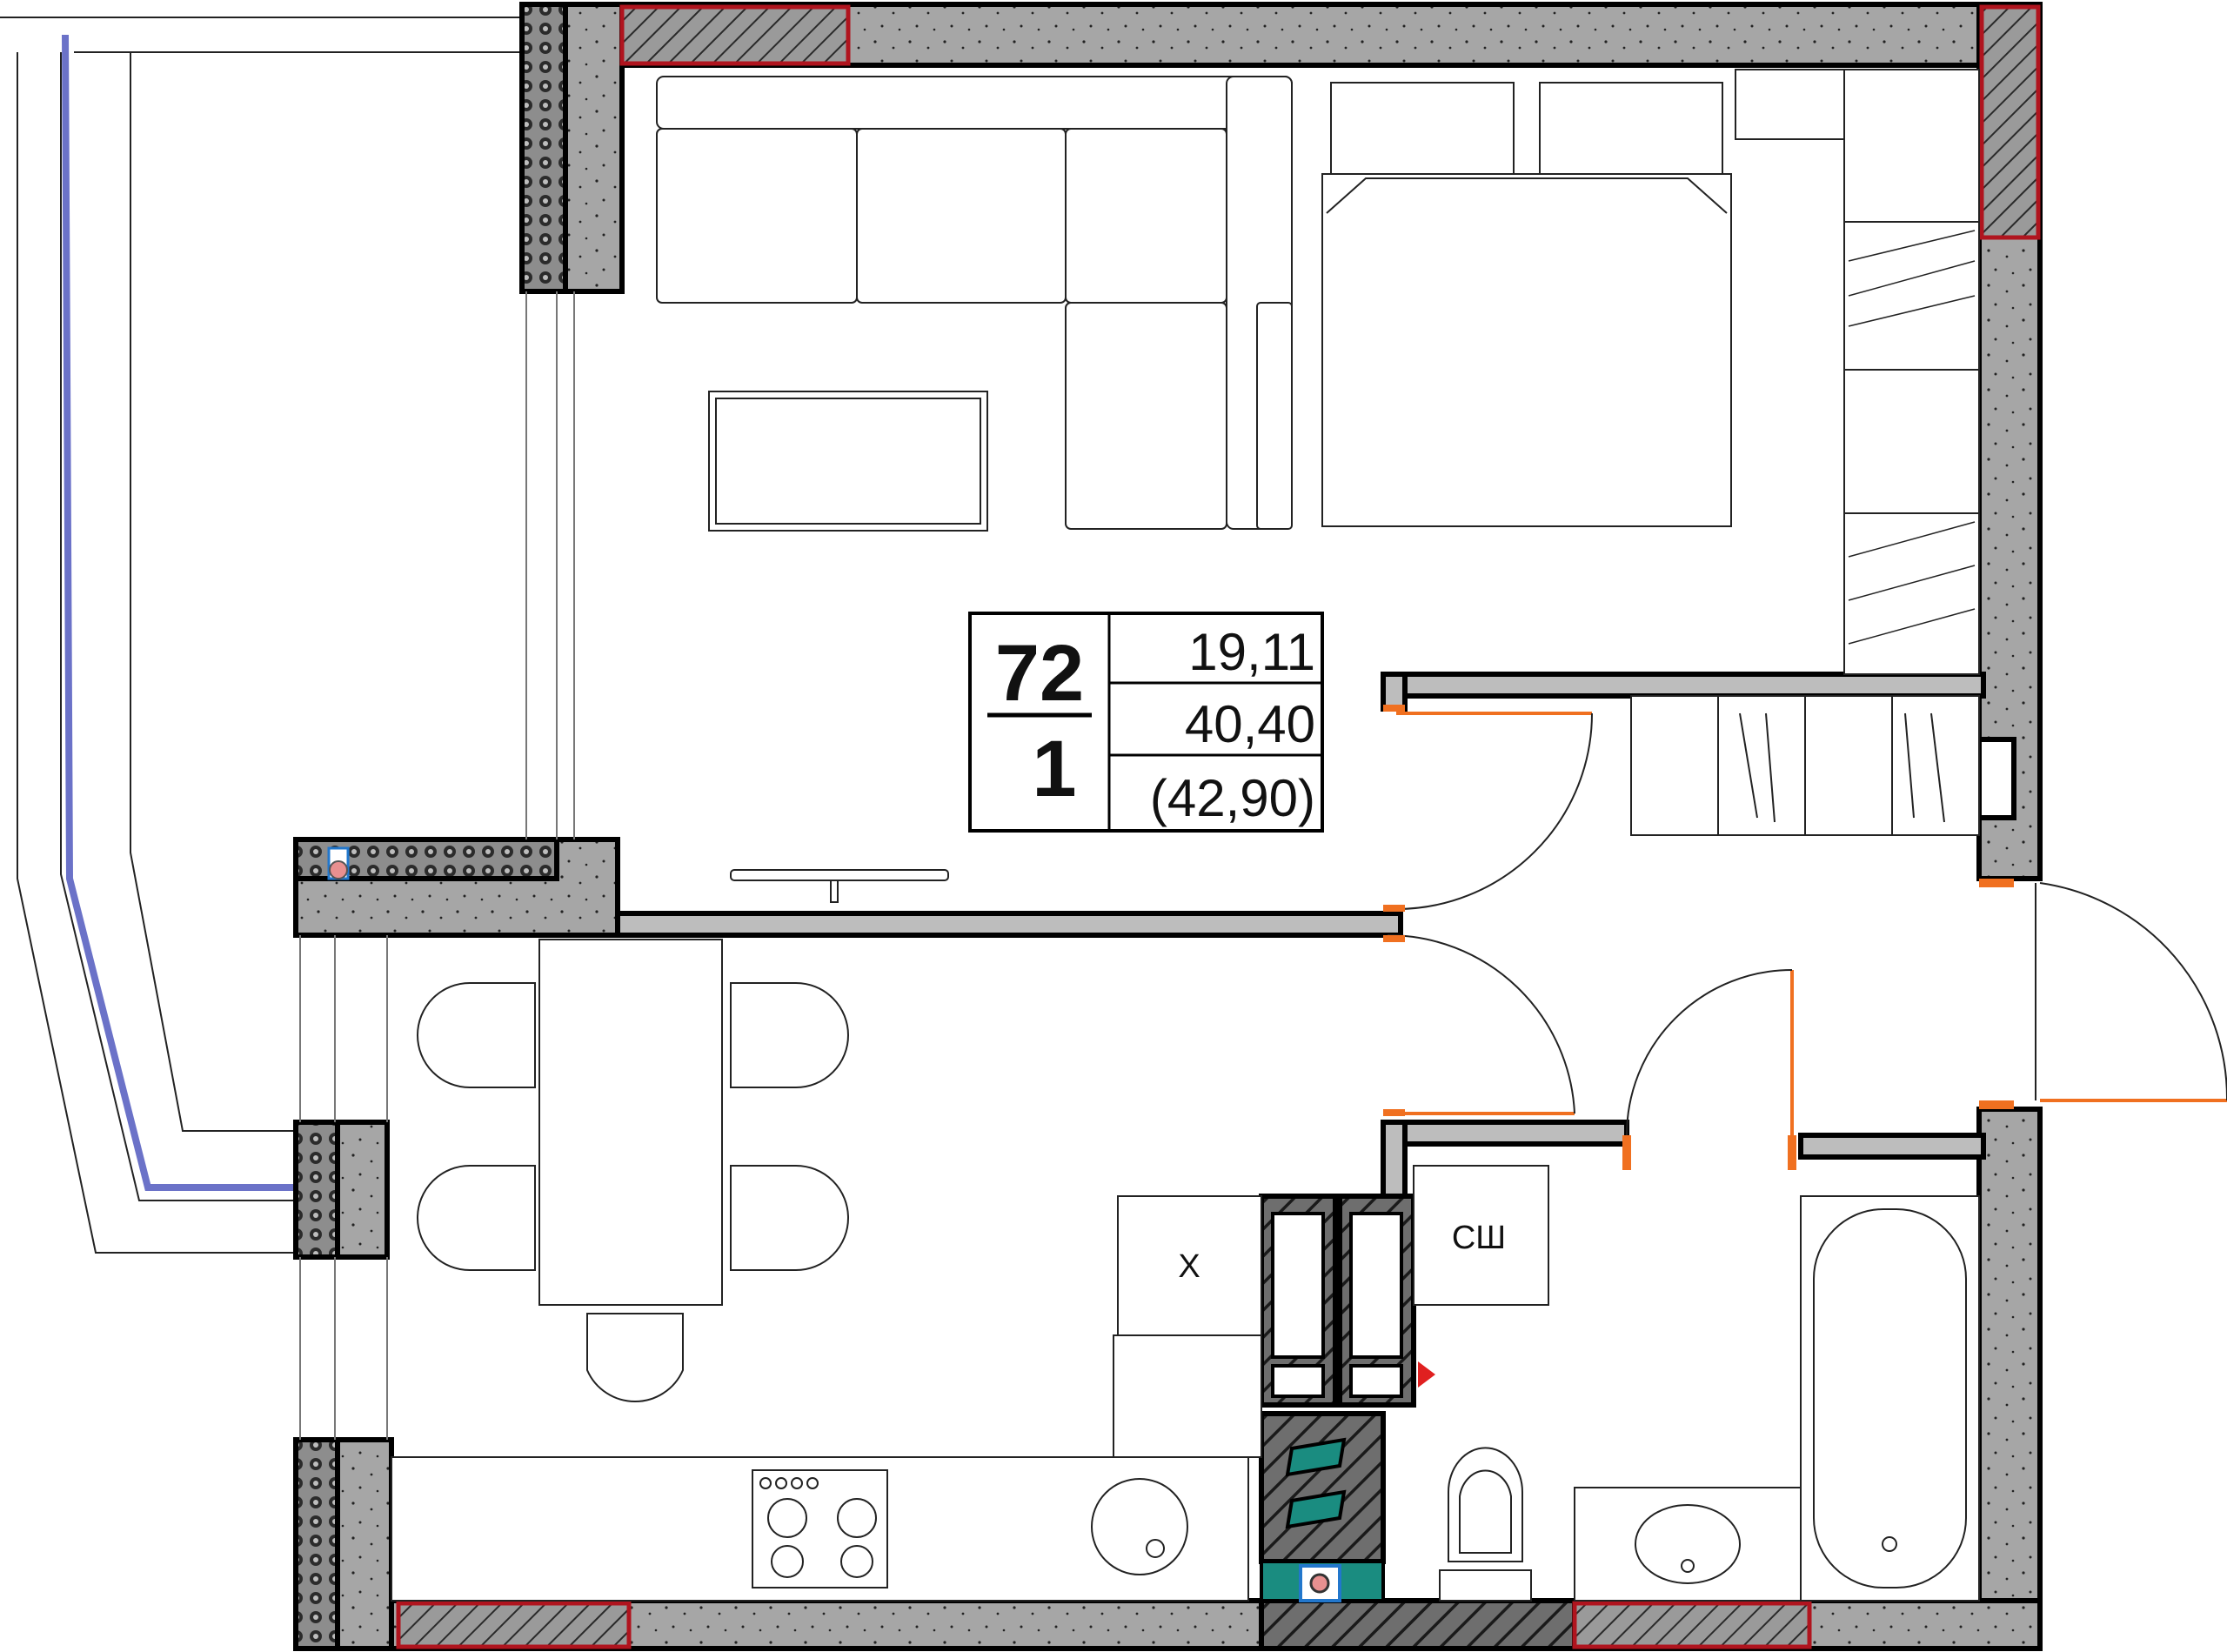 The width and height of the screenshot is (2227, 1652). I want to click on wall-top-left-pier, so click(594, 148).